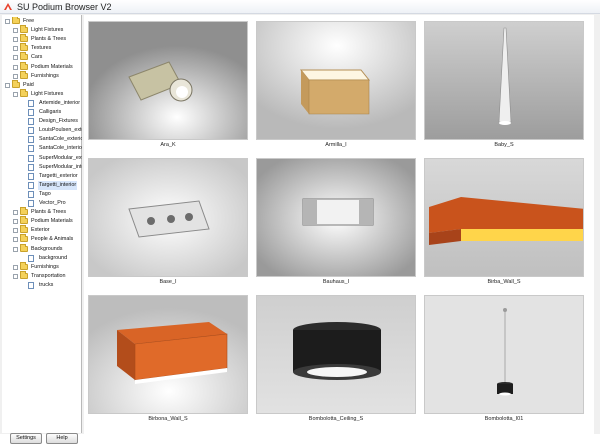 The image size is (600, 444). What do you see at coordinates (47, 248) in the screenshot?
I see `tree-item-label: Backgrounds` at bounding box center [47, 248].